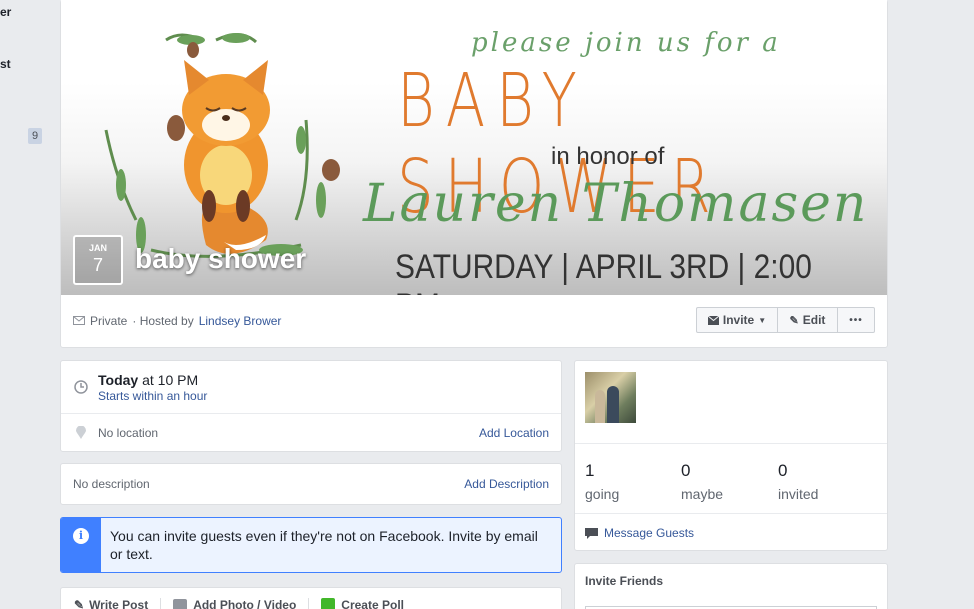  I want to click on host-link: Lindsey Brower, so click(240, 321).